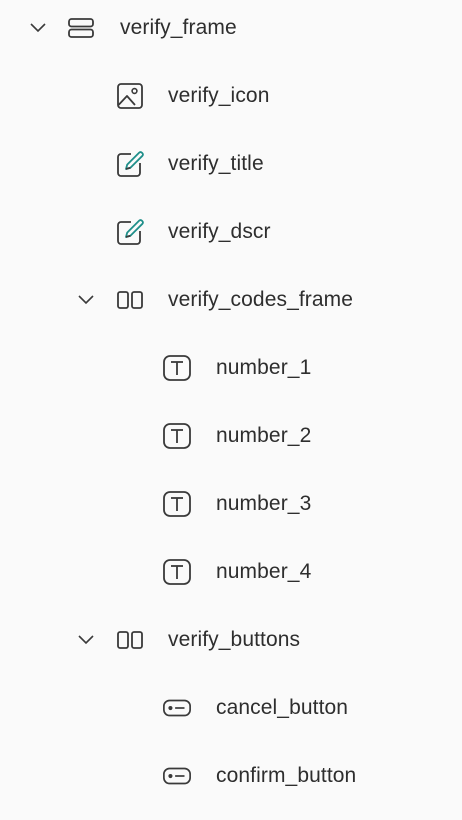 The height and width of the screenshot is (820, 462). I want to click on tree-item-label: confirm_button, so click(286, 775).